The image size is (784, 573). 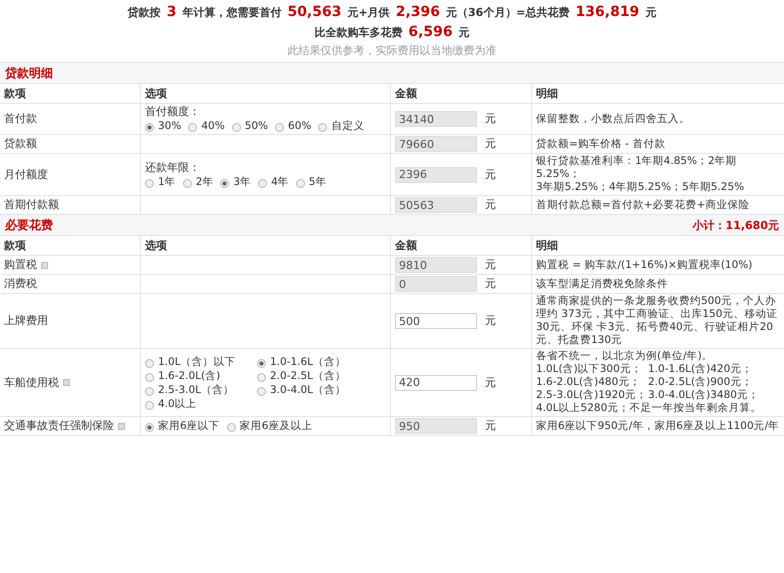 I want to click on subtotal-text: 小计：11,680元, so click(x=735, y=225).